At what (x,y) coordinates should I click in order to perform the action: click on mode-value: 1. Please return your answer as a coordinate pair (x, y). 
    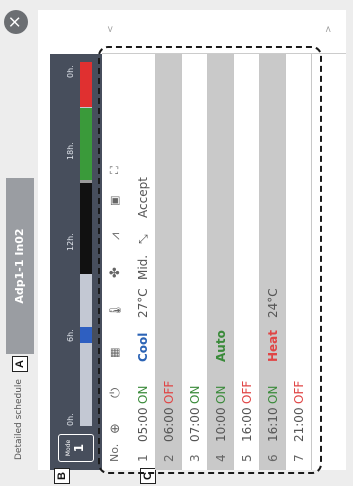
    Looking at the image, I should click on (79, 448).